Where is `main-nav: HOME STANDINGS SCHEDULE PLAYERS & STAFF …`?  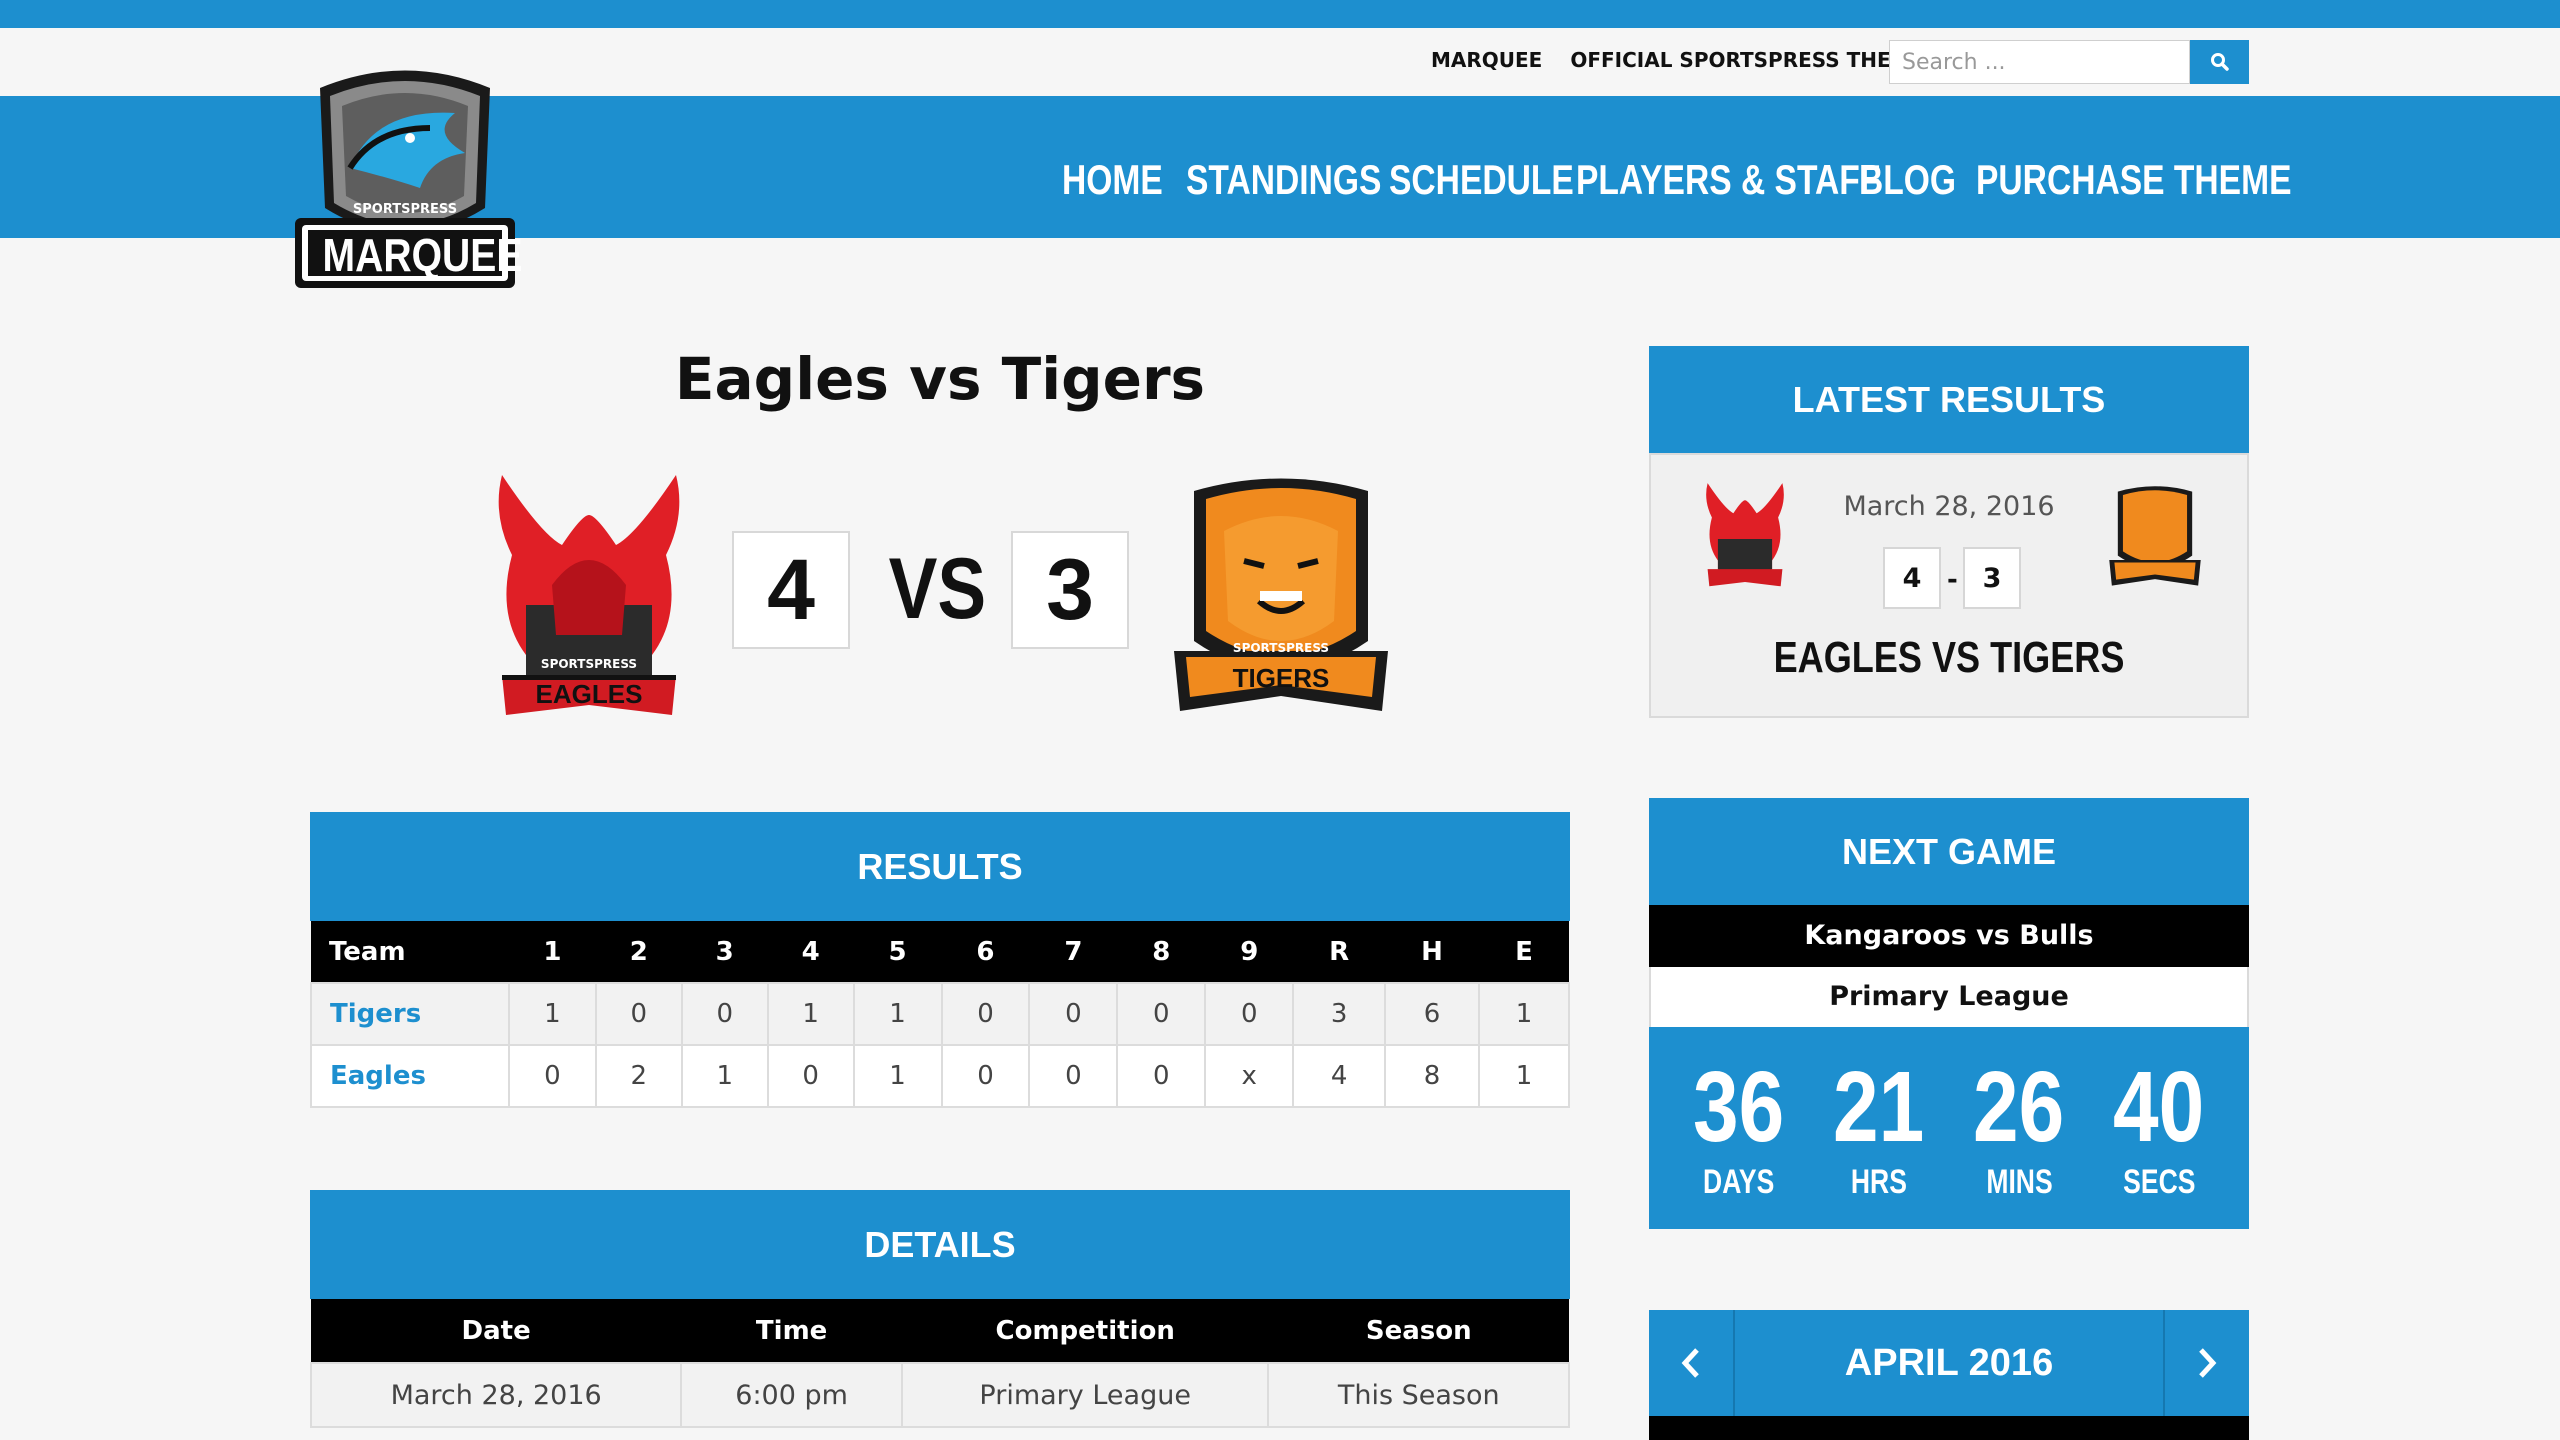 main-nav: HOME STANDINGS SCHEDULE PLAYERS & STAFF … is located at coordinates (1677, 184).